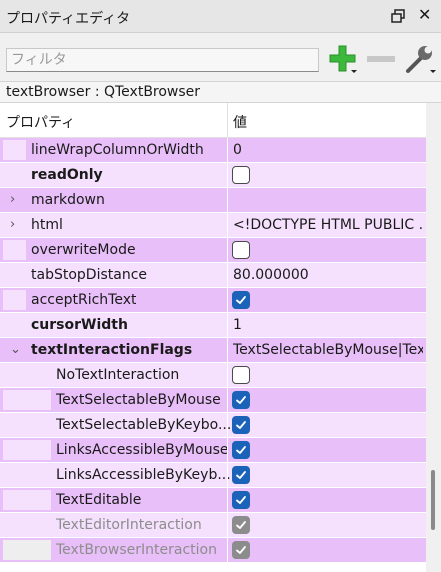 This screenshot has height=572, width=441. I want to click on texteditorinteraction-checkbox, so click(241, 525).